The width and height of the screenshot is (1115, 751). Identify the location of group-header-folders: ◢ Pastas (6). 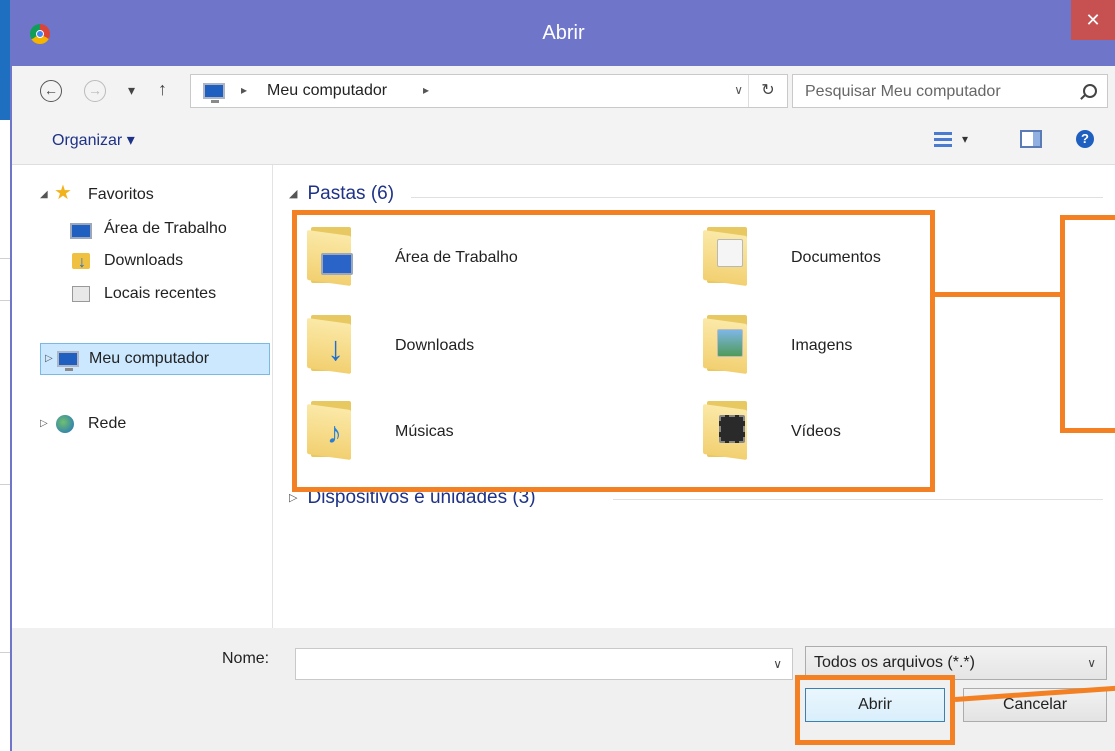
(341, 194).